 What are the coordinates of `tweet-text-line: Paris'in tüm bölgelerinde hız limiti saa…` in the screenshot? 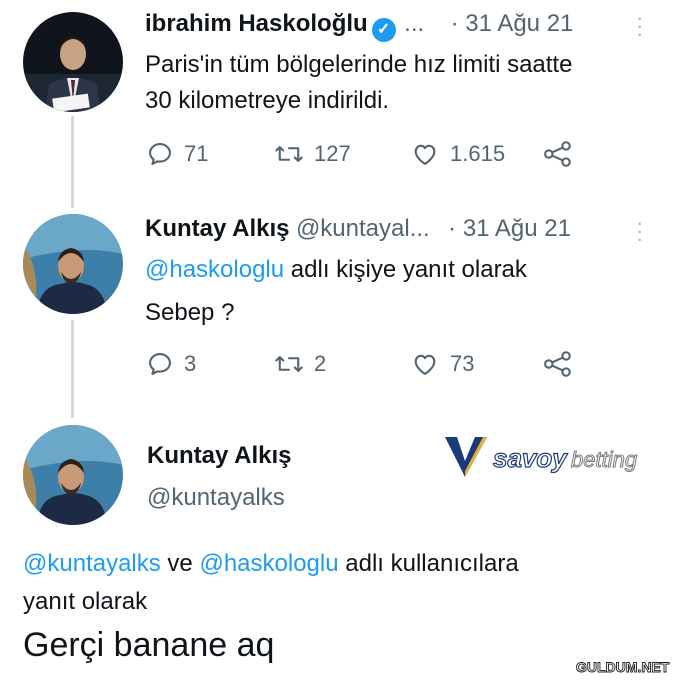 It's located at (359, 64).